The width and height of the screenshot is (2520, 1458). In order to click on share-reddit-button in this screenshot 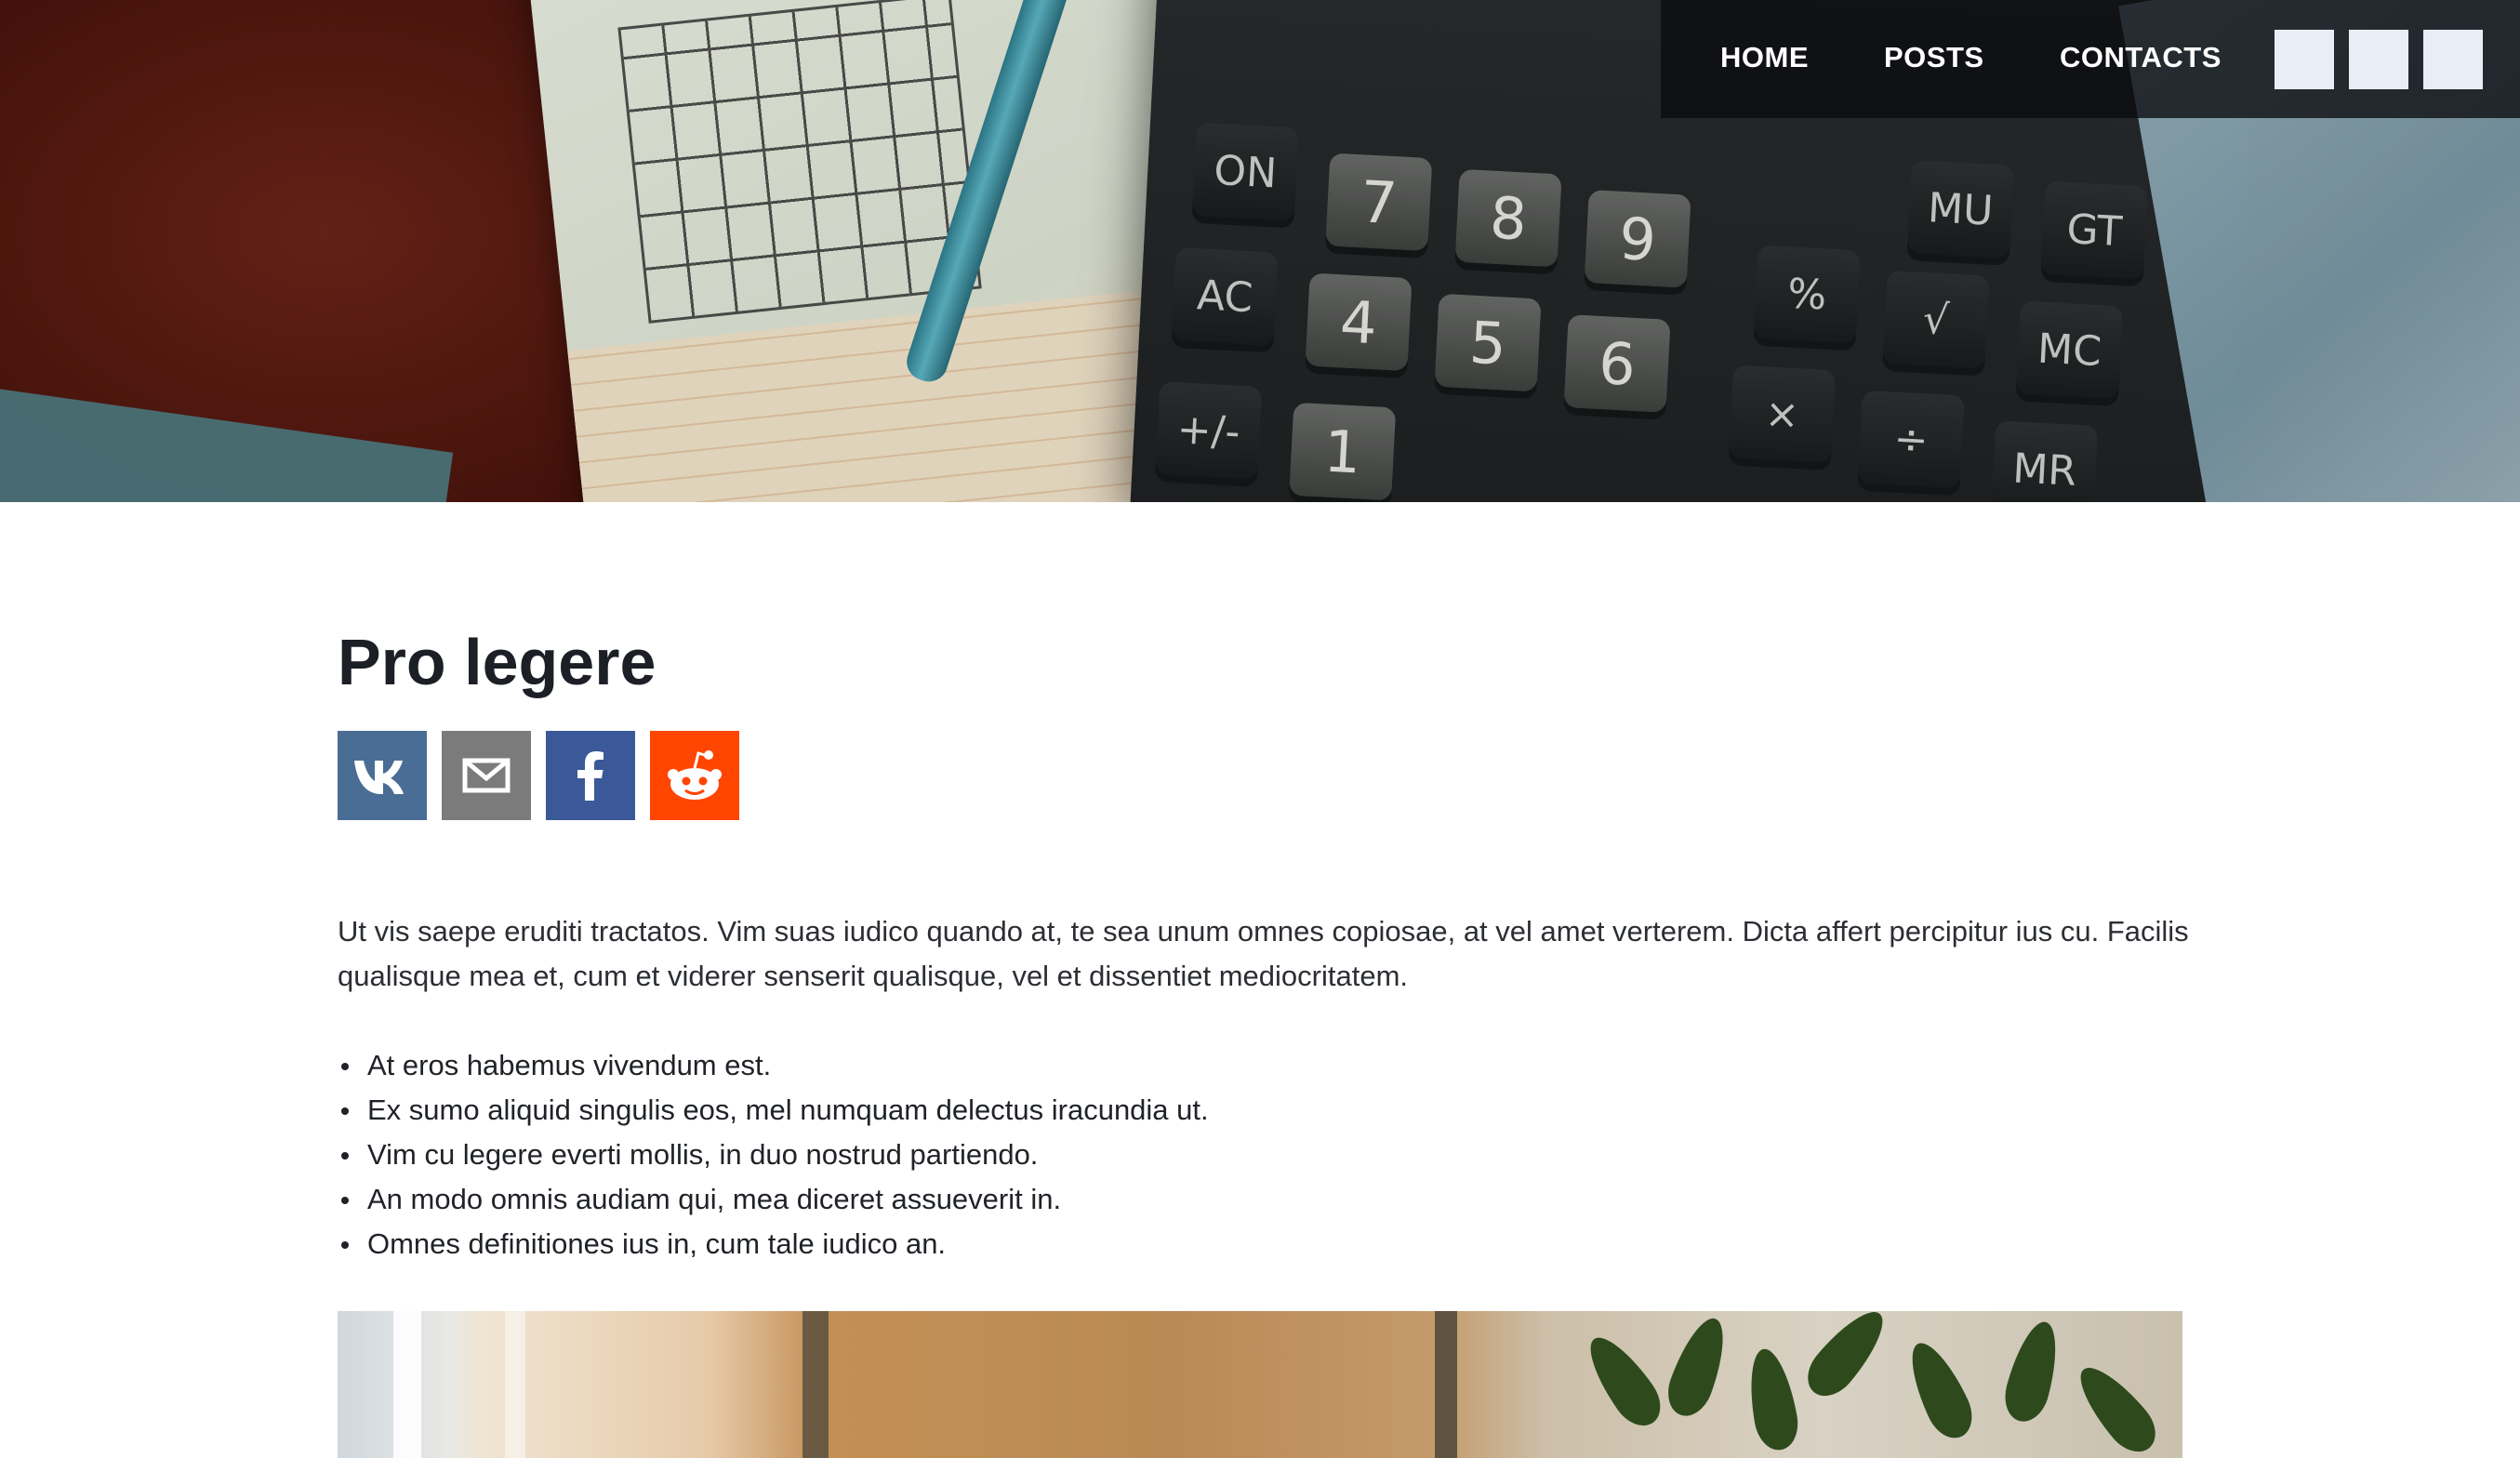, I will do `click(694, 775)`.